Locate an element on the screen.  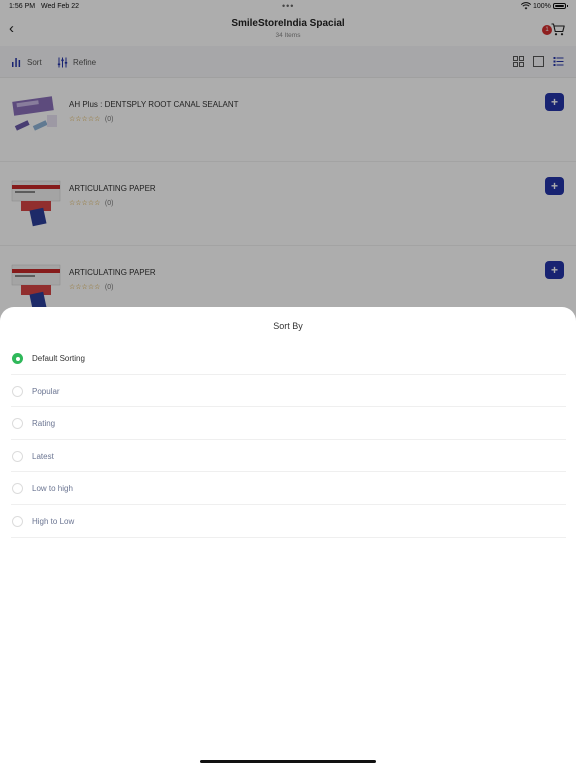
sort-option-label: Default Sorting is located at coordinates (58, 358).